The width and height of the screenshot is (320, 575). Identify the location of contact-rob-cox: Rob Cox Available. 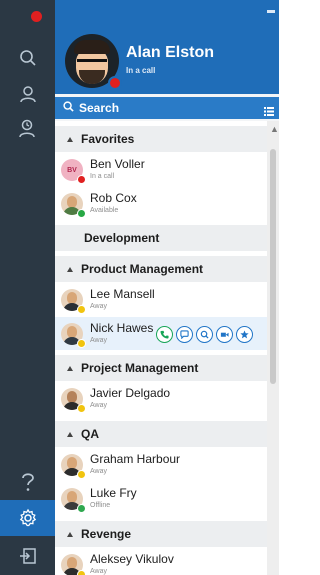
(161, 203).